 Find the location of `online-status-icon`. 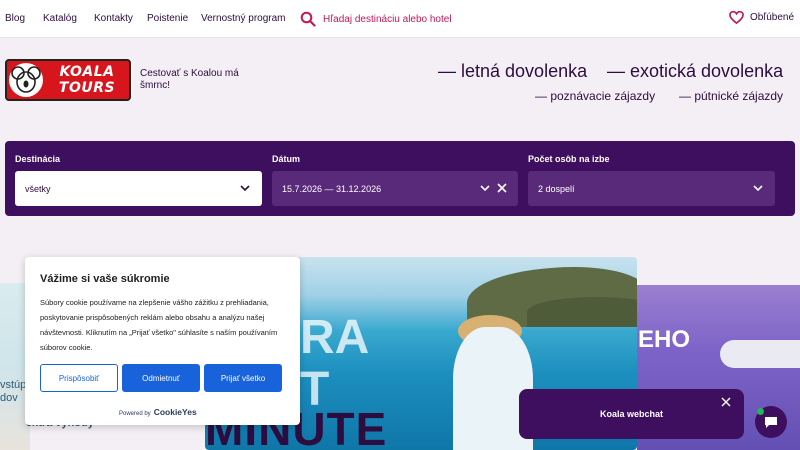

online-status-icon is located at coordinates (760, 411).